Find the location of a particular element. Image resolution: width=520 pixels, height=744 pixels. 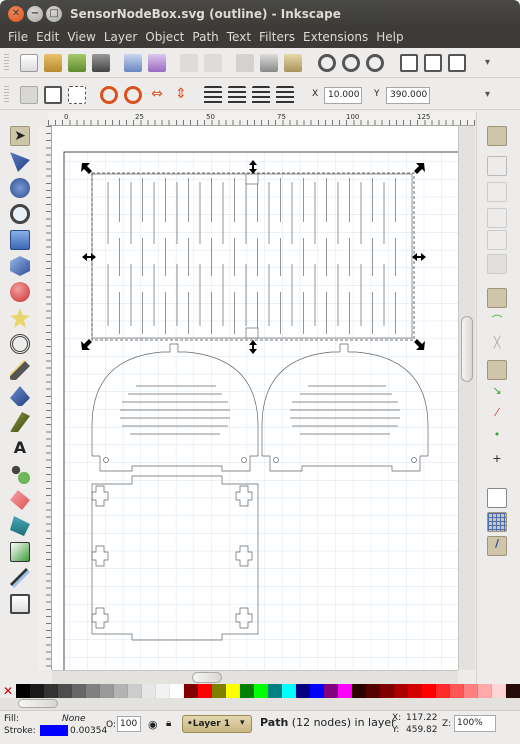

vertical-scrollbar is located at coordinates (466, 398).